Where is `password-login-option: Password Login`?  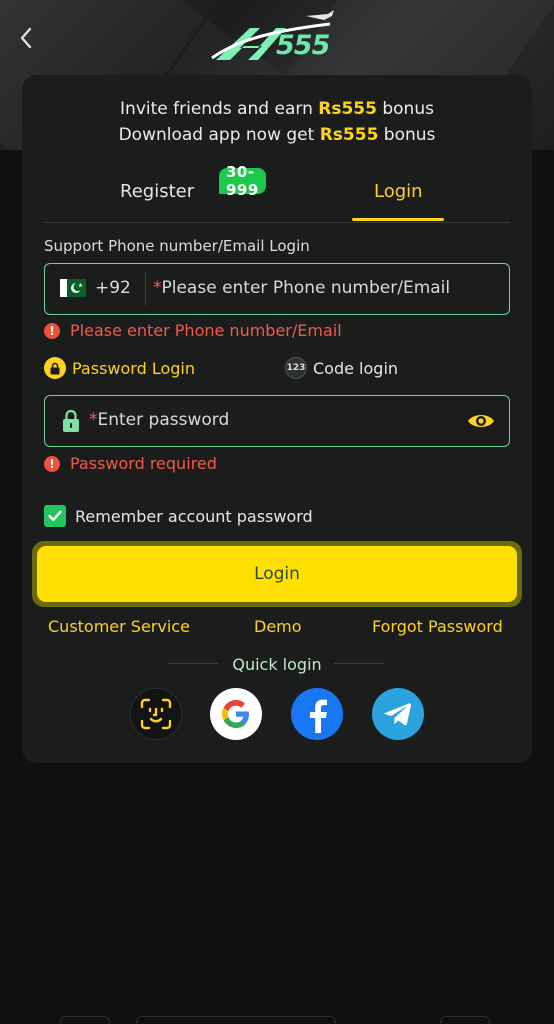
password-login-option: Password Login is located at coordinates (119, 368).